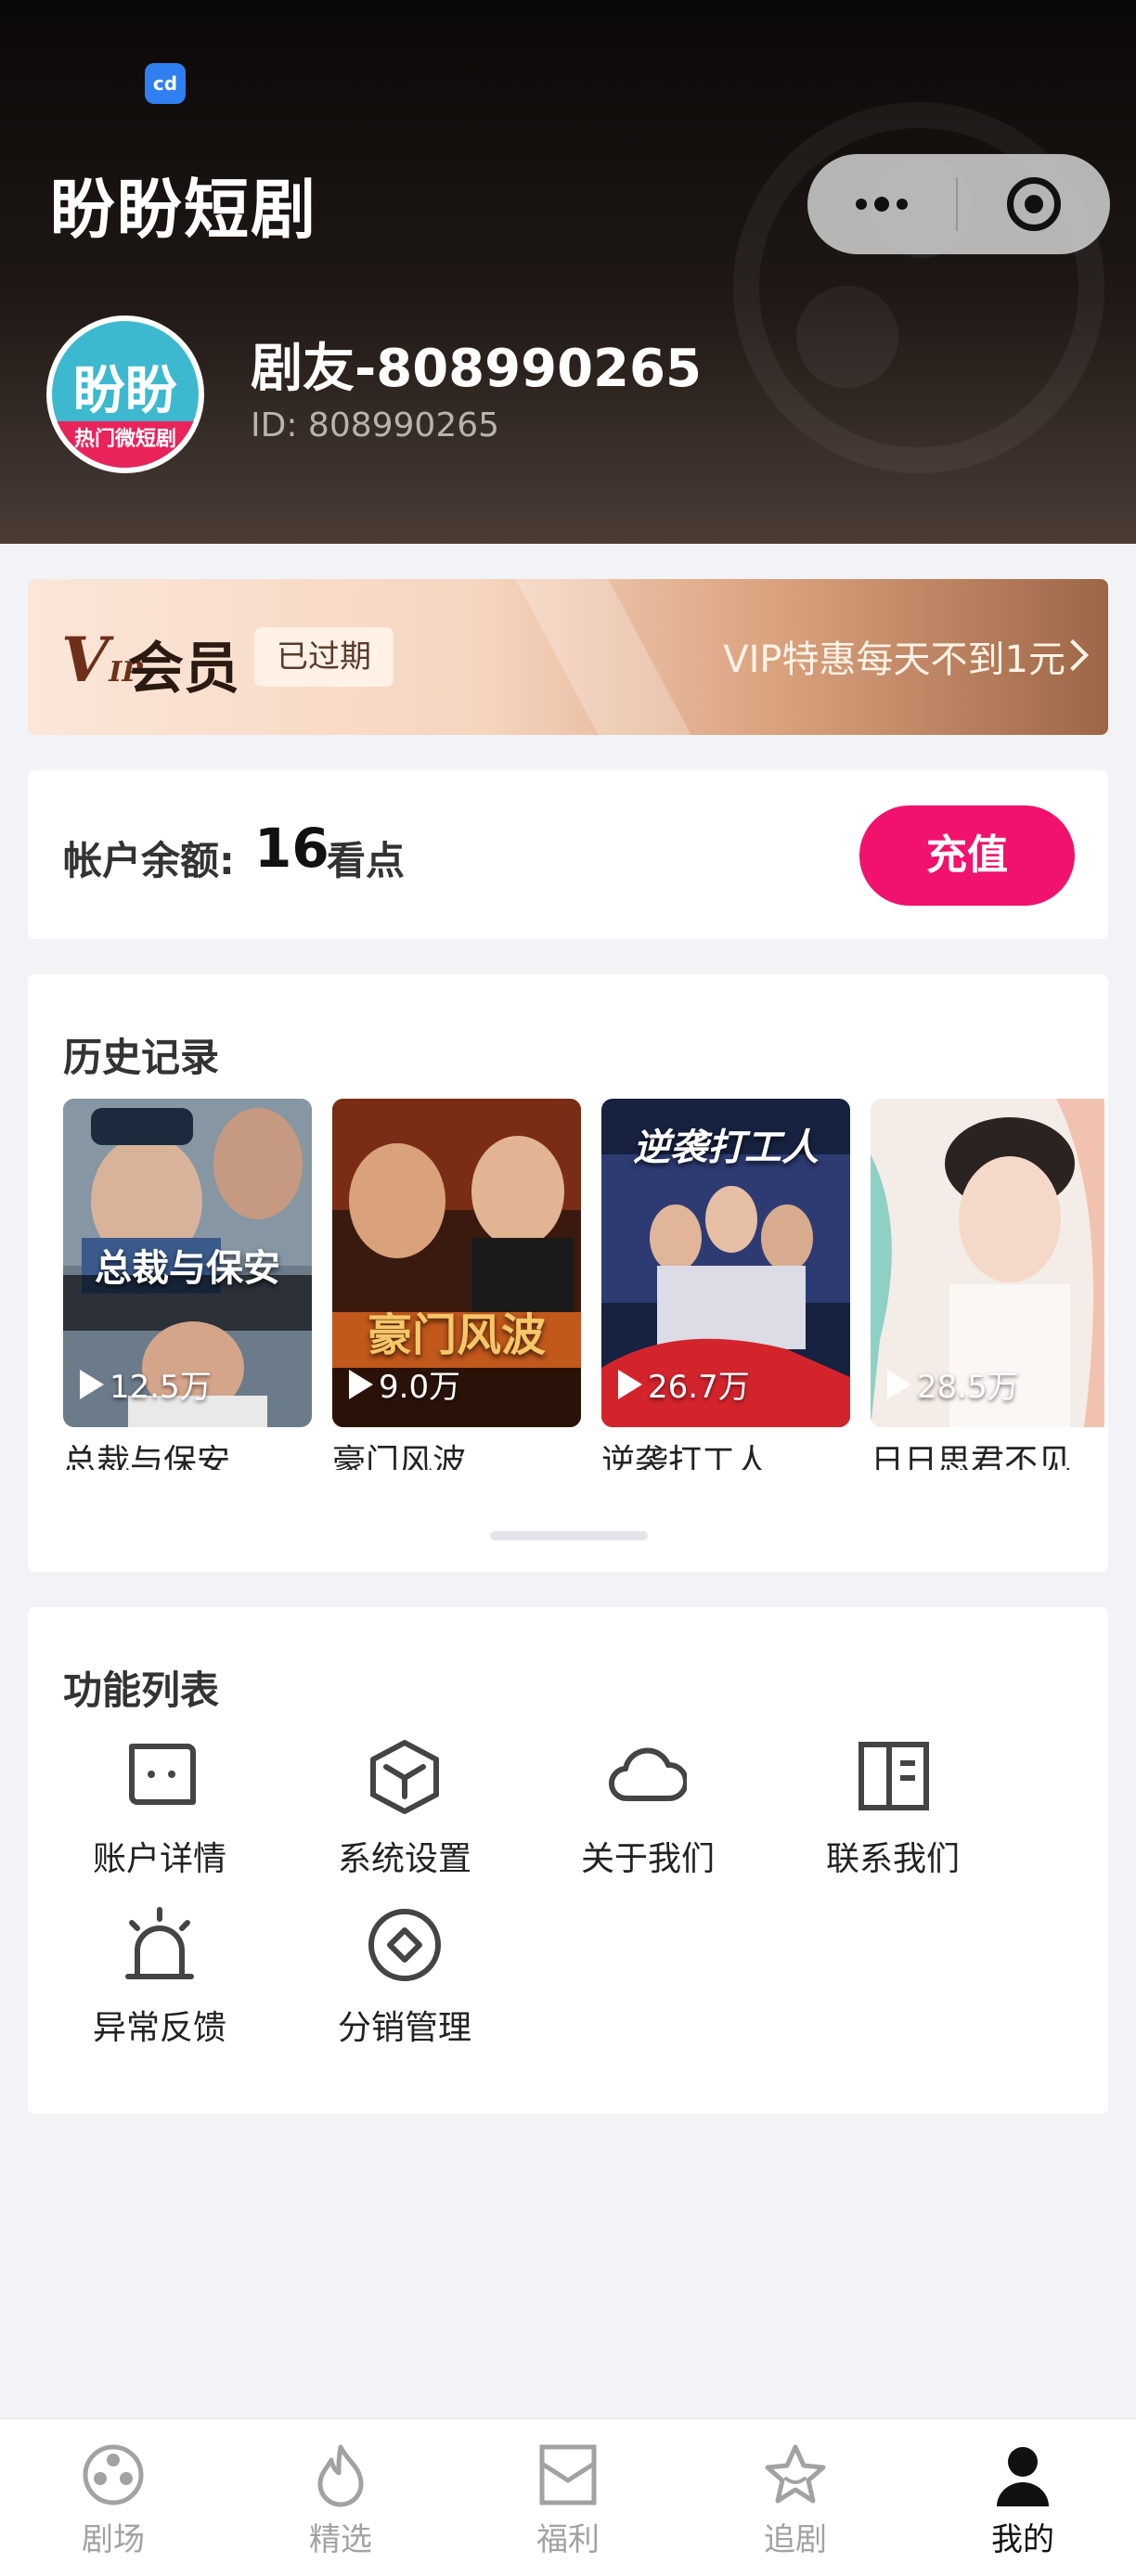 This screenshot has height=2576, width=1136. Describe the element at coordinates (725, 1263) in the screenshot. I see `poster-cover: 逆袭打工人 26.7万` at that location.